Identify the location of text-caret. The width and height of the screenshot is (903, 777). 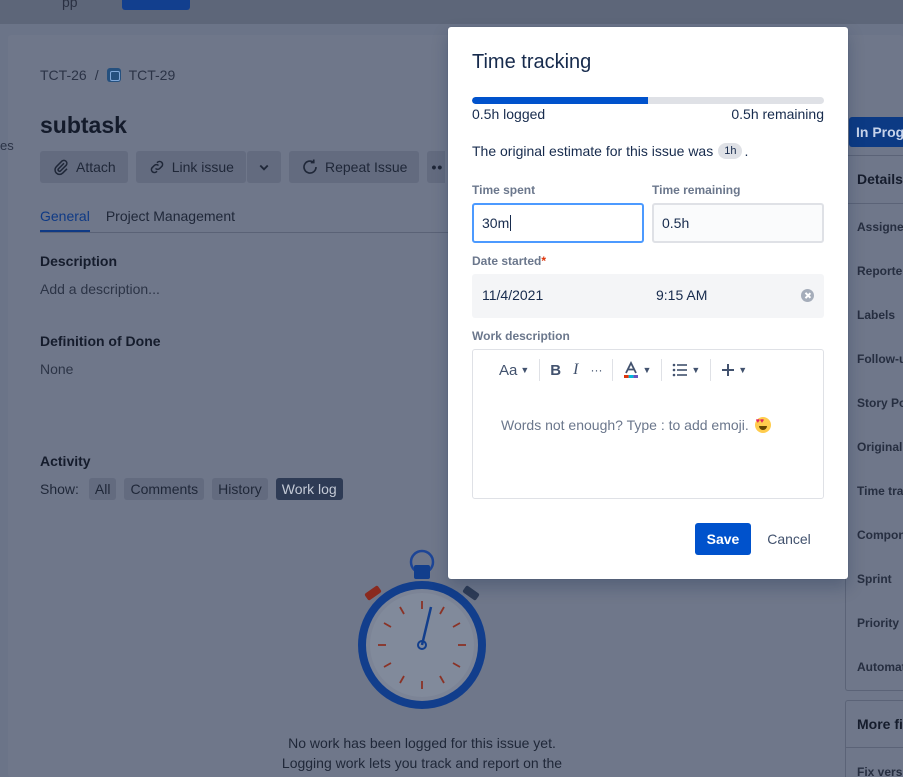
(511, 223).